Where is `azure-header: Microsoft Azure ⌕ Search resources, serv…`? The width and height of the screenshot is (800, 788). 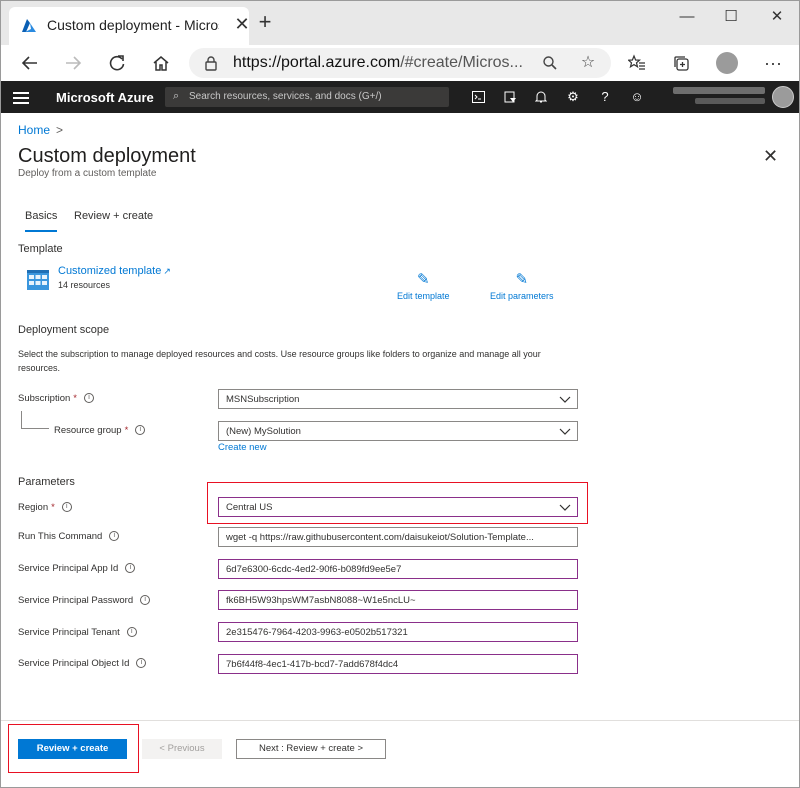
azure-header: Microsoft Azure ⌕ Search resources, serv… is located at coordinates (400, 97).